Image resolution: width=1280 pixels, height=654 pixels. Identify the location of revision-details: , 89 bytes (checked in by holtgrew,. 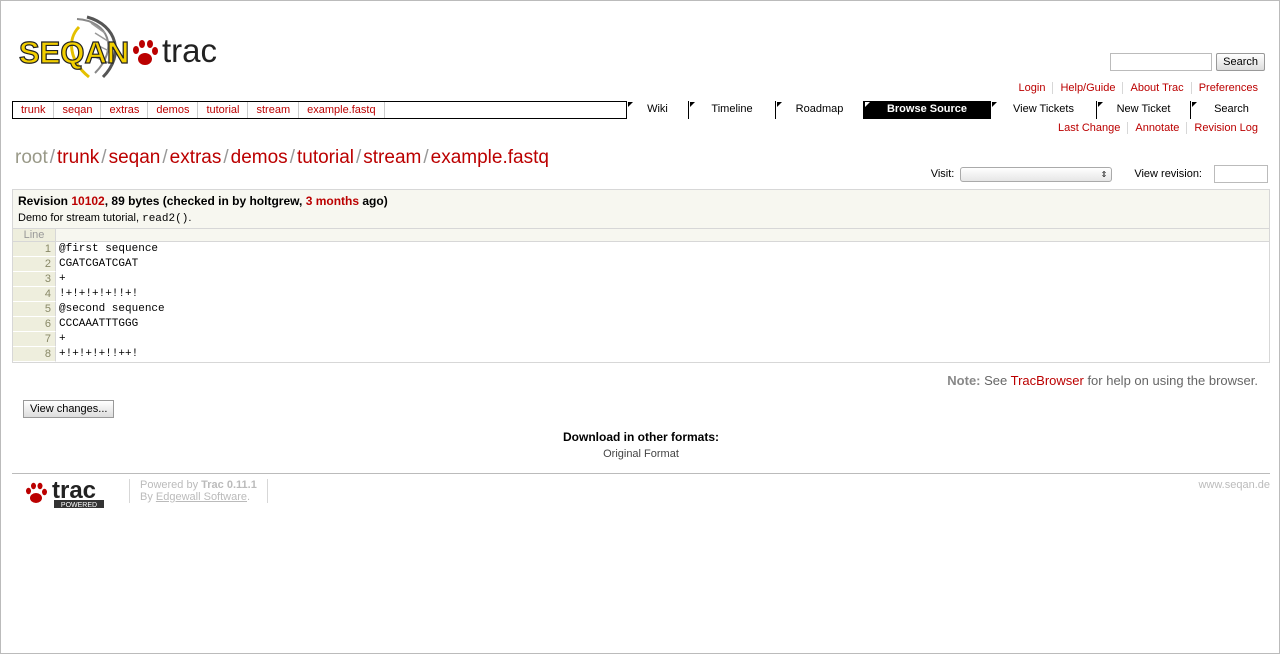
(205, 201).